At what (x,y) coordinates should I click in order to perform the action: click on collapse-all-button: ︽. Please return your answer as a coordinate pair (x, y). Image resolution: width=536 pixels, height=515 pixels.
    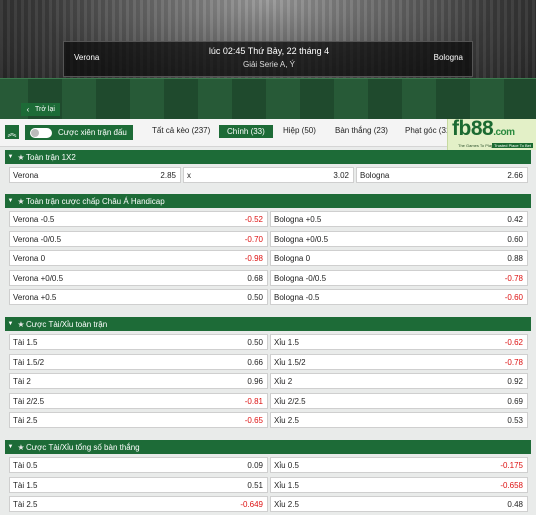
    Looking at the image, I should click on (12, 132).